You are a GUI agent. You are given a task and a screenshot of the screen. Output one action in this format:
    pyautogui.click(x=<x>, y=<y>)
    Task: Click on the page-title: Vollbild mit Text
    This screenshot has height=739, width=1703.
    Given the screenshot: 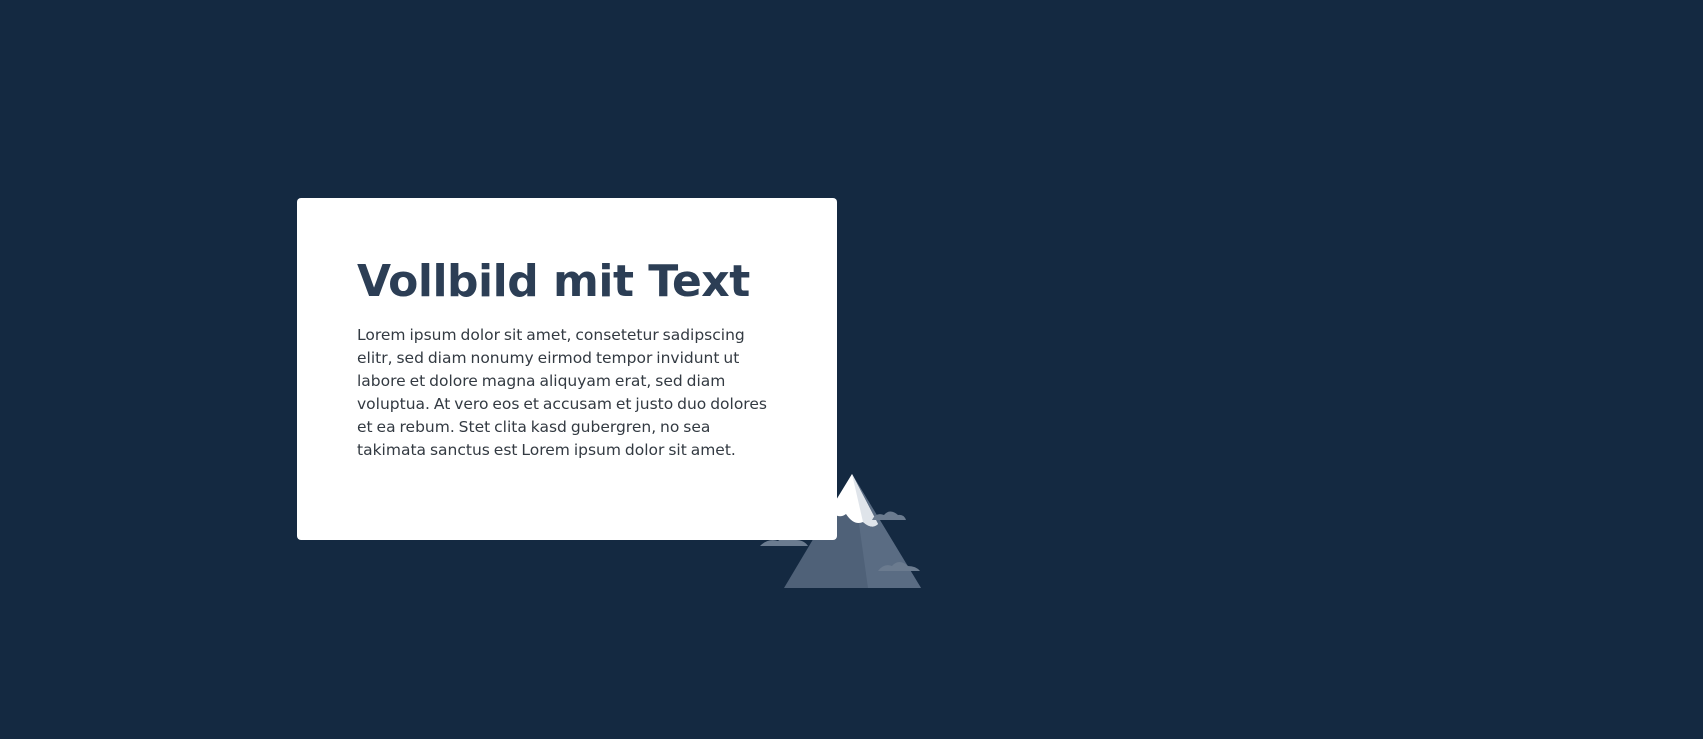 What is the action you would take?
    pyautogui.click(x=553, y=281)
    